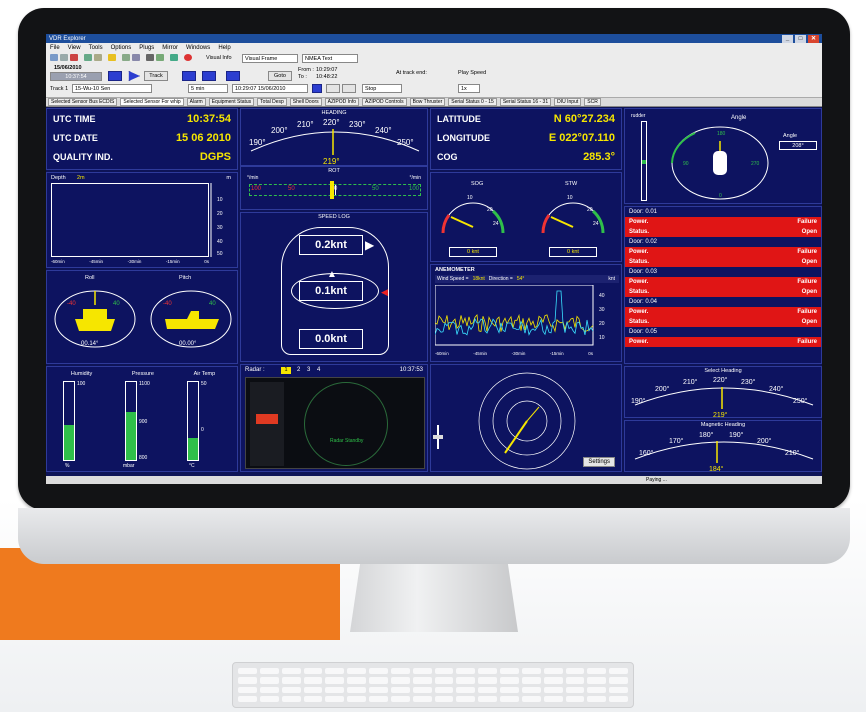 The height and width of the screenshot is (712, 866). Describe the element at coordinates (357, 124) in the screenshot. I see `heading-tick-230: 230°` at that location.